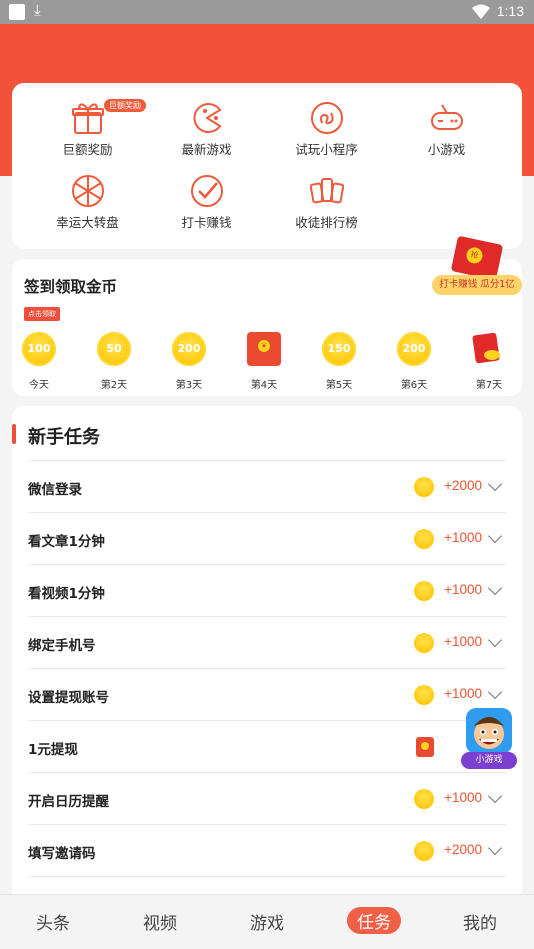 The height and width of the screenshot is (949, 534). Describe the element at coordinates (39, 385) in the screenshot. I see `day-label: 今天` at that location.